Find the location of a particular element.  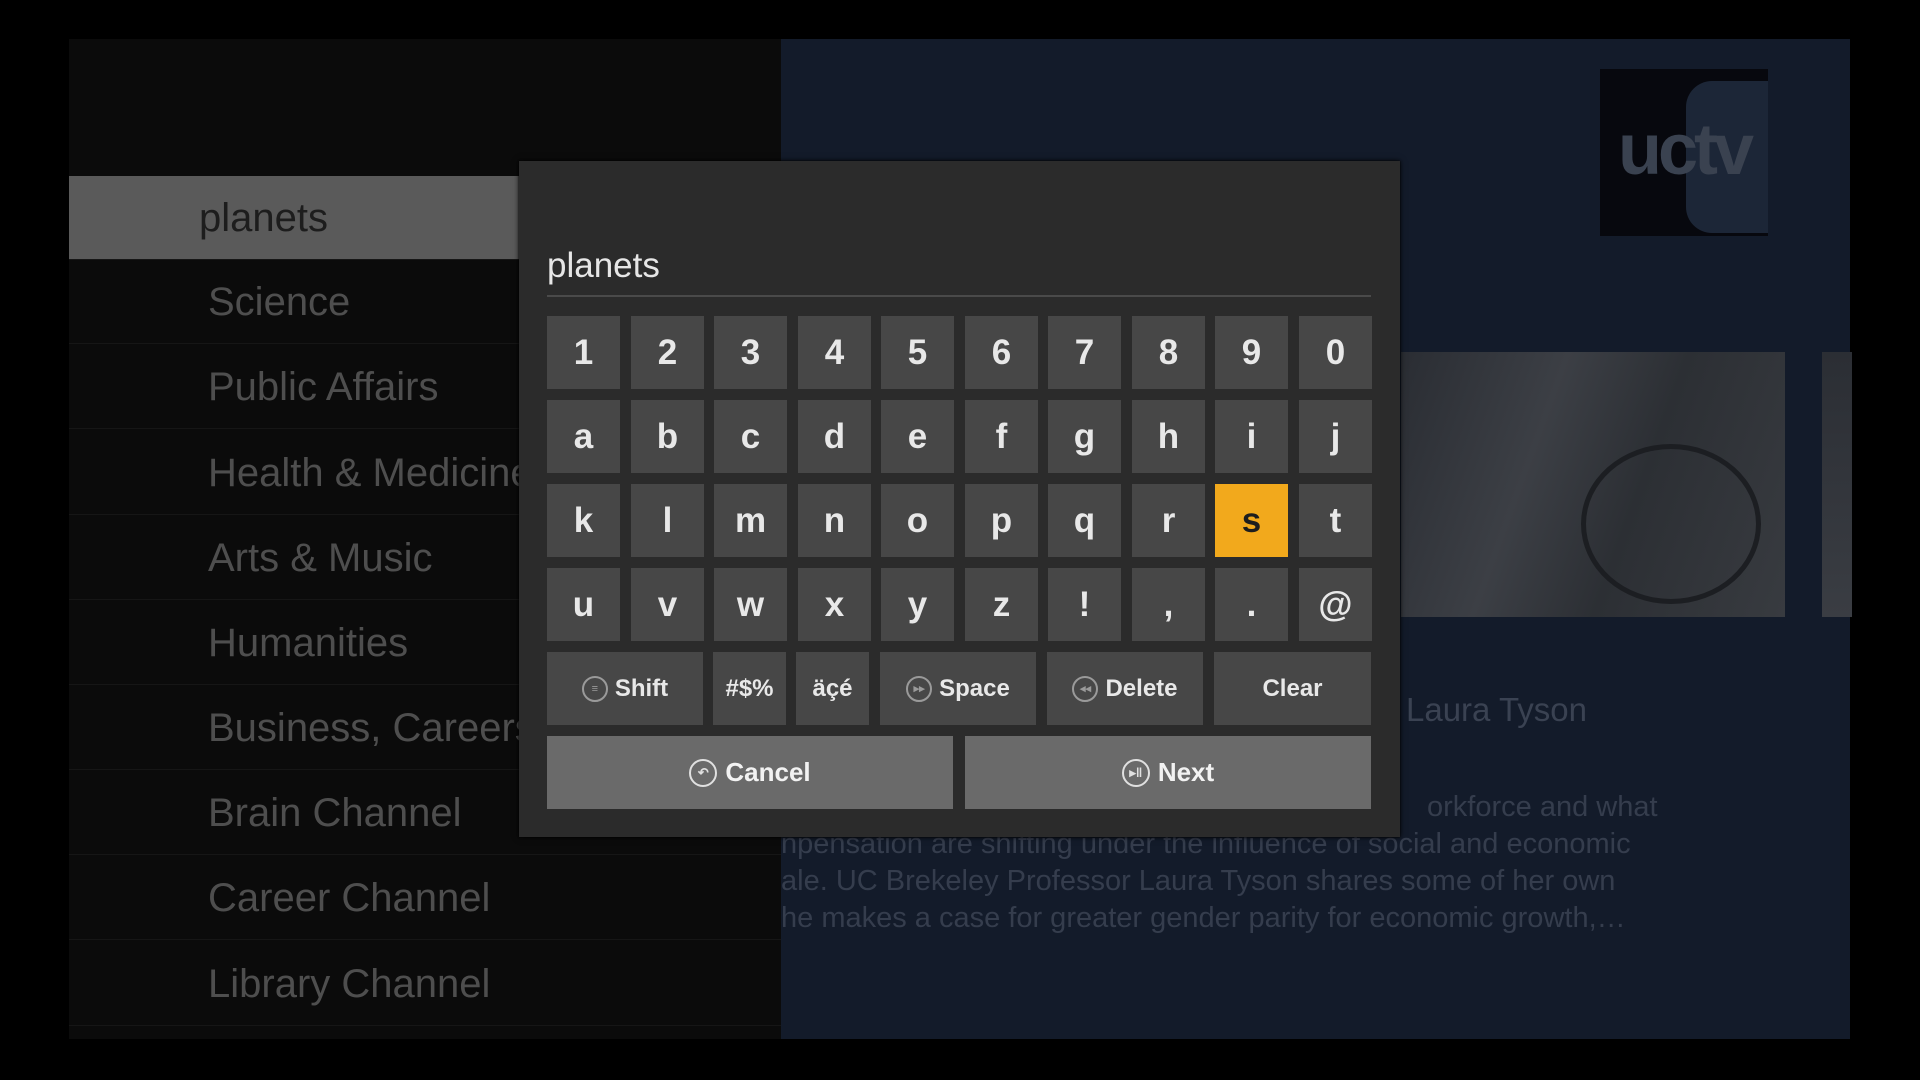

key-o: o is located at coordinates (917, 520).